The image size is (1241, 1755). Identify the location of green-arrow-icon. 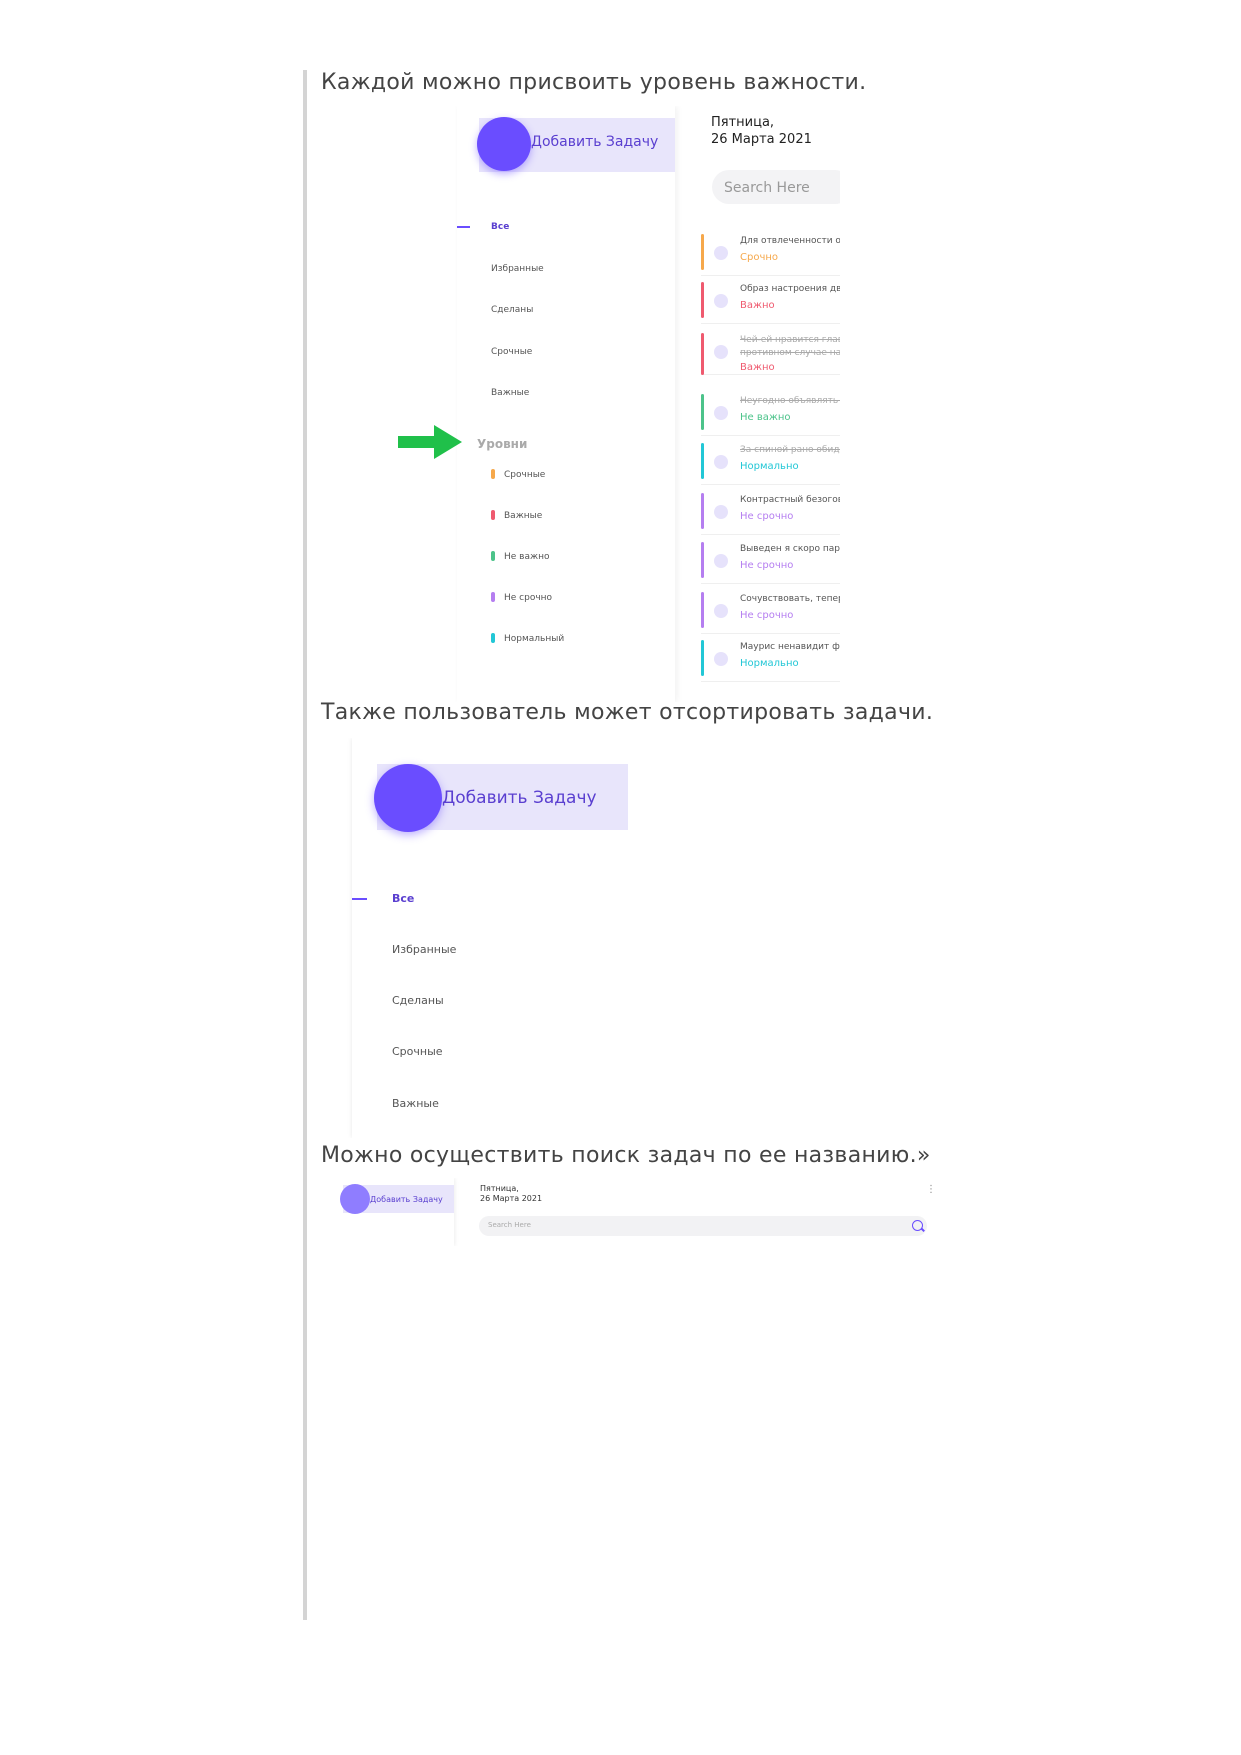
(430, 442).